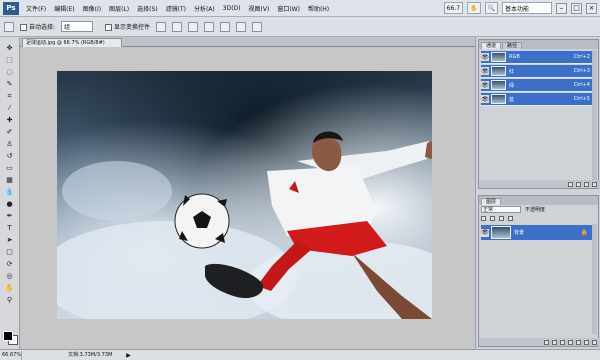 The width and height of the screenshot is (600, 360). I want to click on tab-channels: 通道, so click(491, 45).